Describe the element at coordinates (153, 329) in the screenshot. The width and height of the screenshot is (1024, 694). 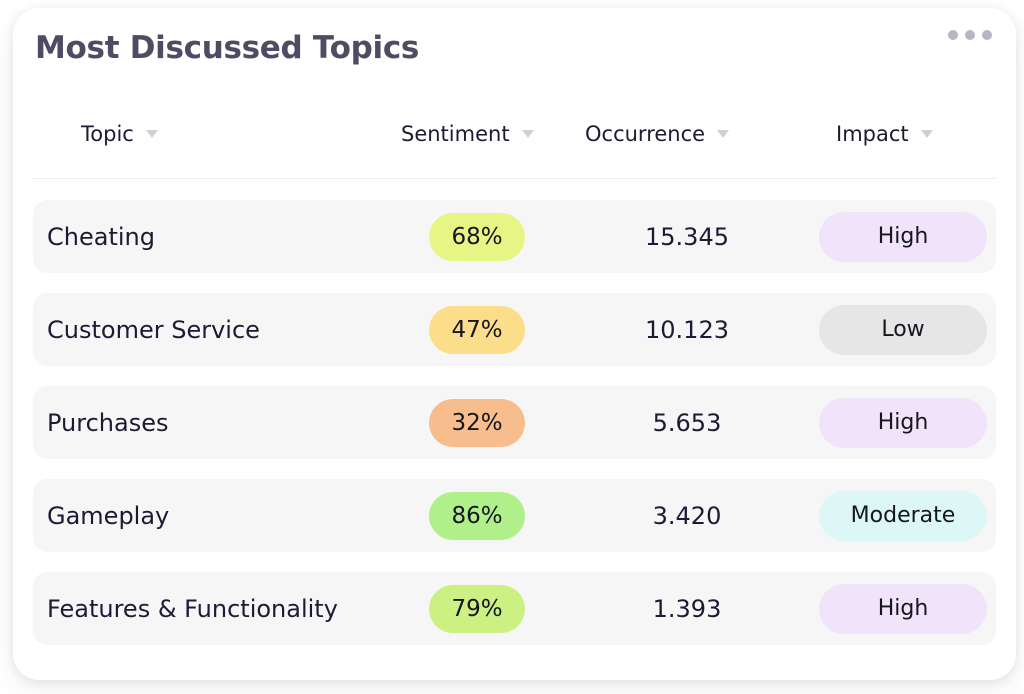
I see `cell-topic: Customer Service` at that location.